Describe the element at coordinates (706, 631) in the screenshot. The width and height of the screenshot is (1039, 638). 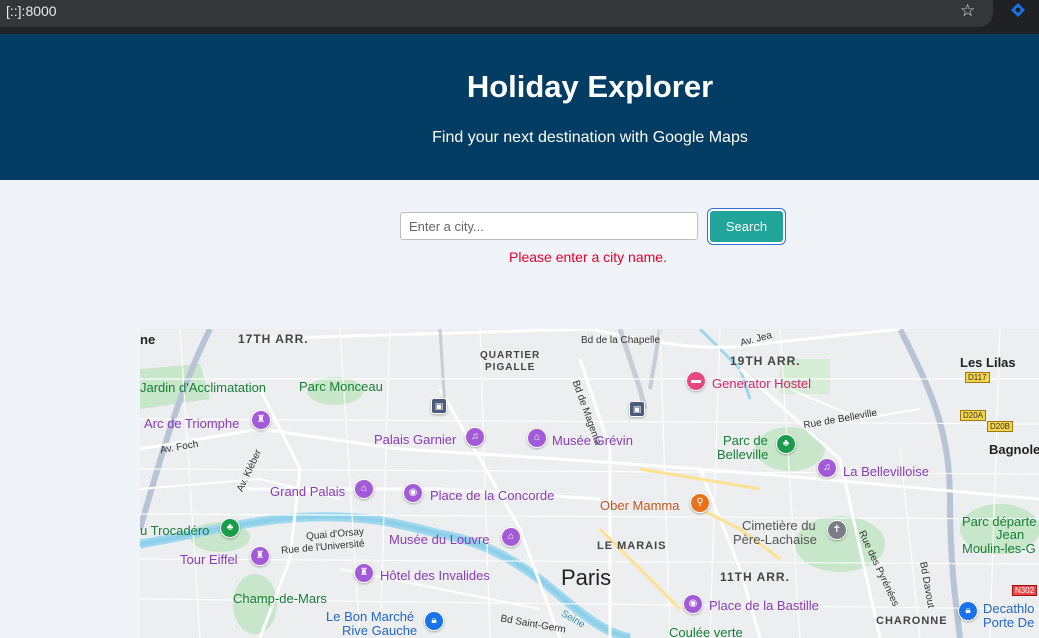
I see `poi-label: Coulée verte` at that location.